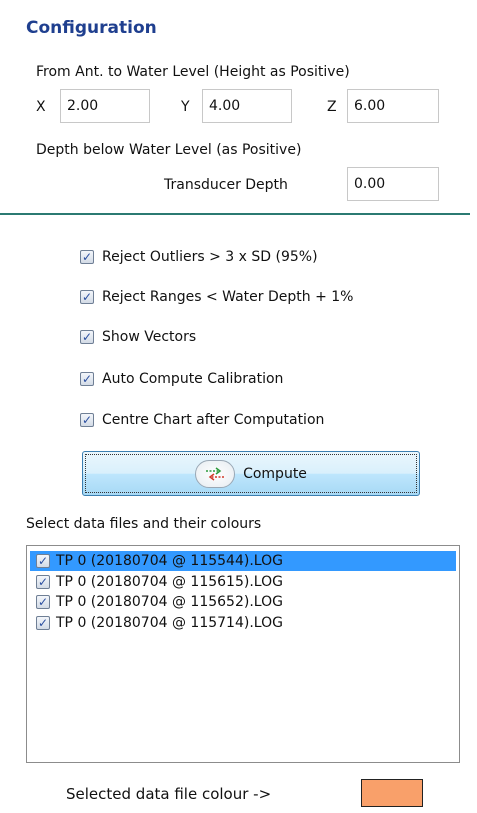  I want to click on file-label: TP 0 (20180704 @ 115544).LOG, so click(169, 561).